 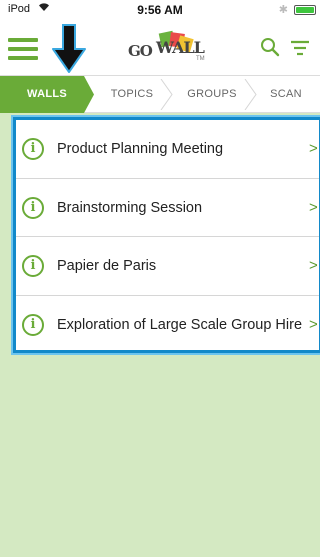 What do you see at coordinates (305, 10) in the screenshot?
I see `battery-icon` at bounding box center [305, 10].